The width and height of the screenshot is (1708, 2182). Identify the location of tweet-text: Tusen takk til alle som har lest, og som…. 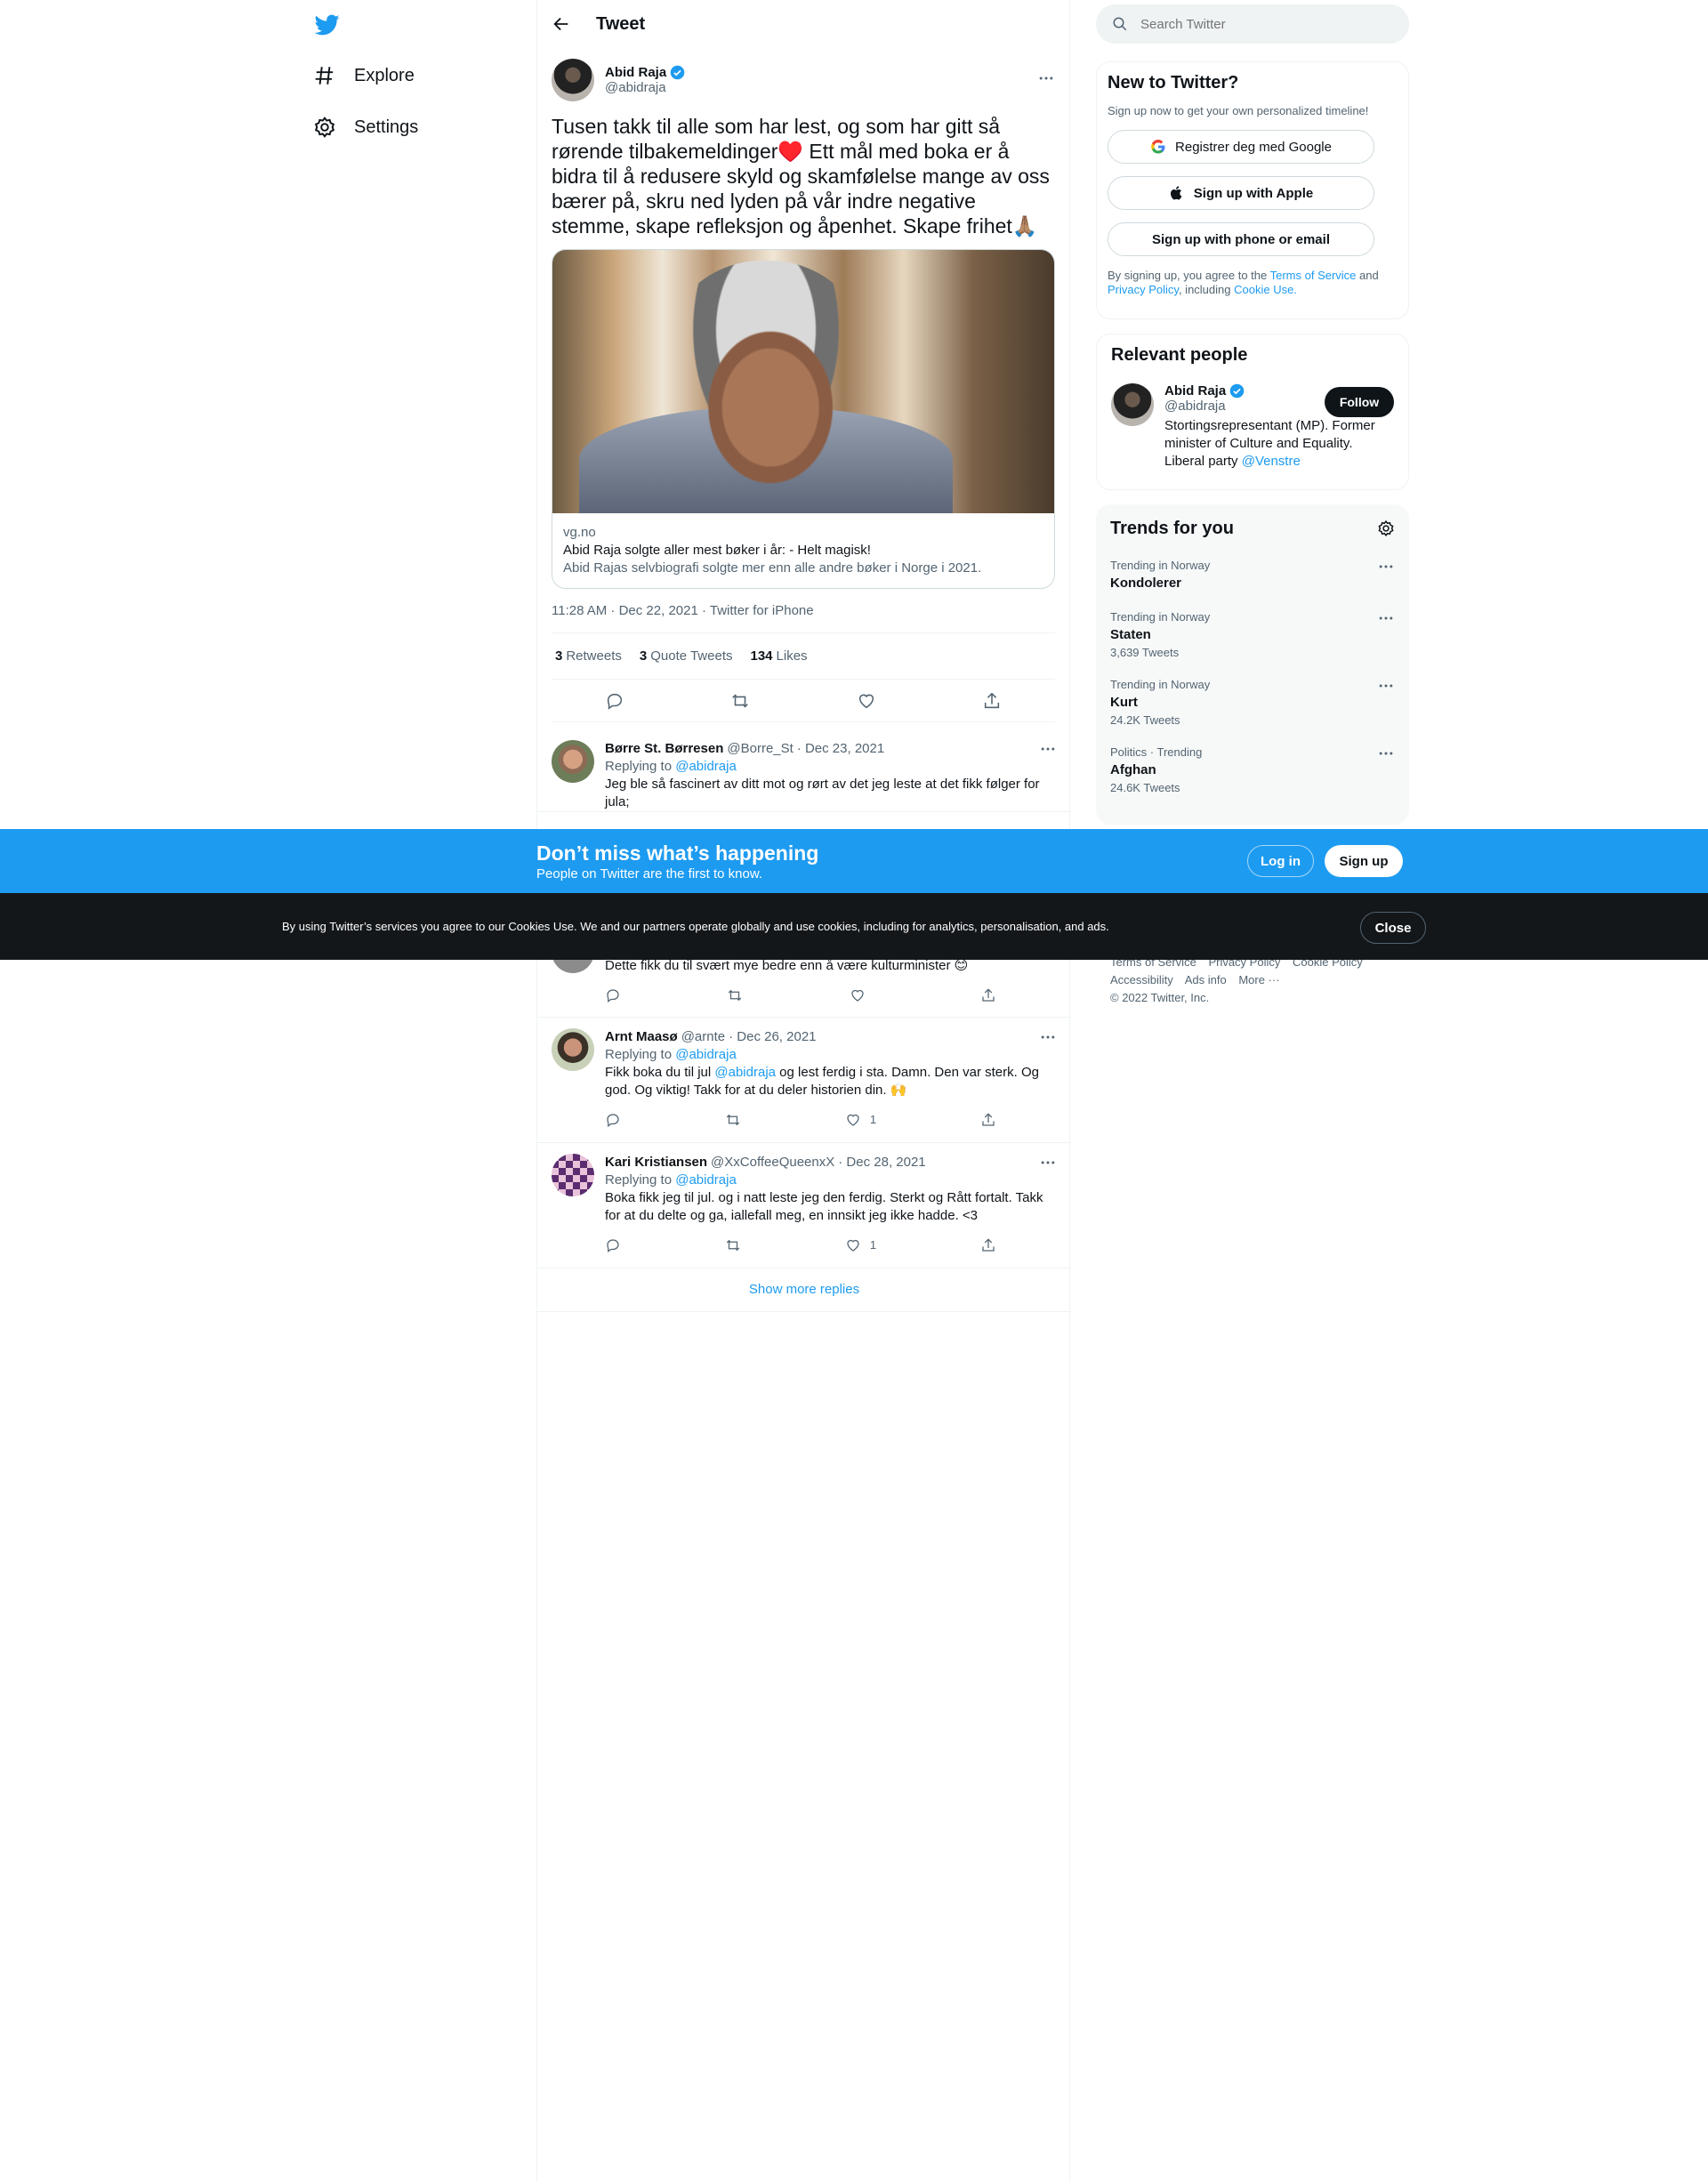
(804, 176).